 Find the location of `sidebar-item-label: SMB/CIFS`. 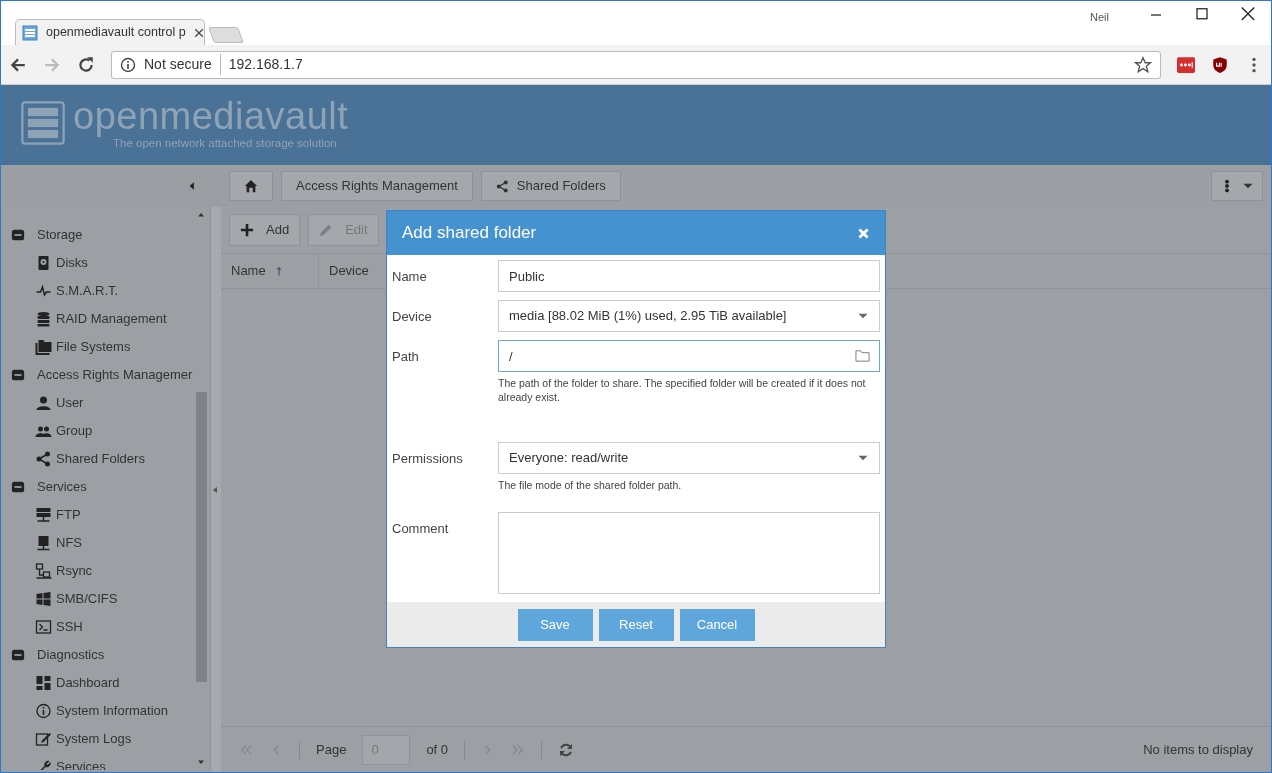

sidebar-item-label: SMB/CIFS is located at coordinates (87, 599).